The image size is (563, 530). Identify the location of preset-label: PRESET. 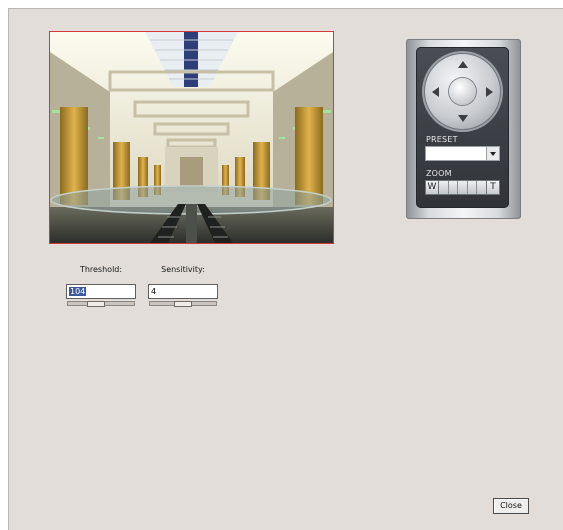
(442, 139).